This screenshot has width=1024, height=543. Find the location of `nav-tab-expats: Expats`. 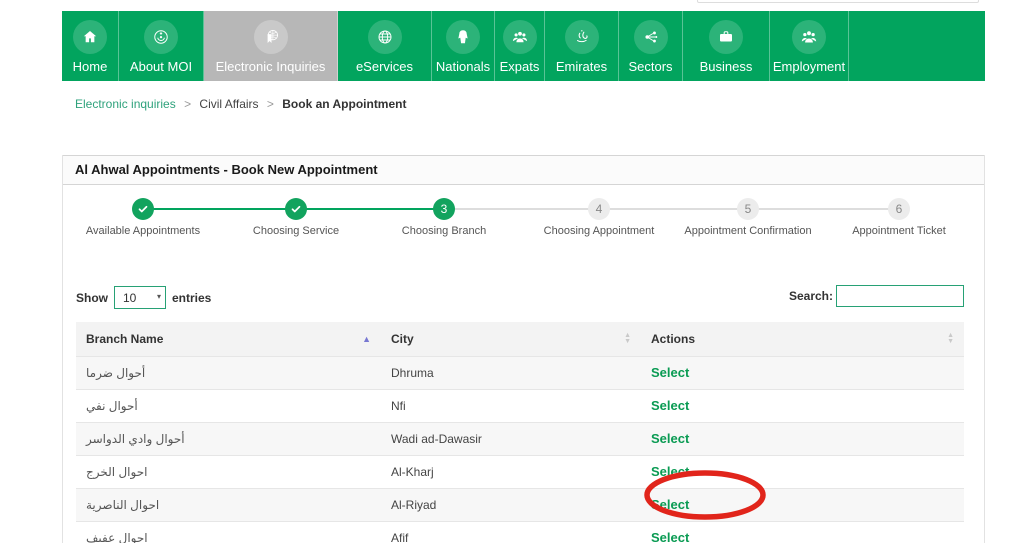

nav-tab-expats: Expats is located at coordinates (520, 46).